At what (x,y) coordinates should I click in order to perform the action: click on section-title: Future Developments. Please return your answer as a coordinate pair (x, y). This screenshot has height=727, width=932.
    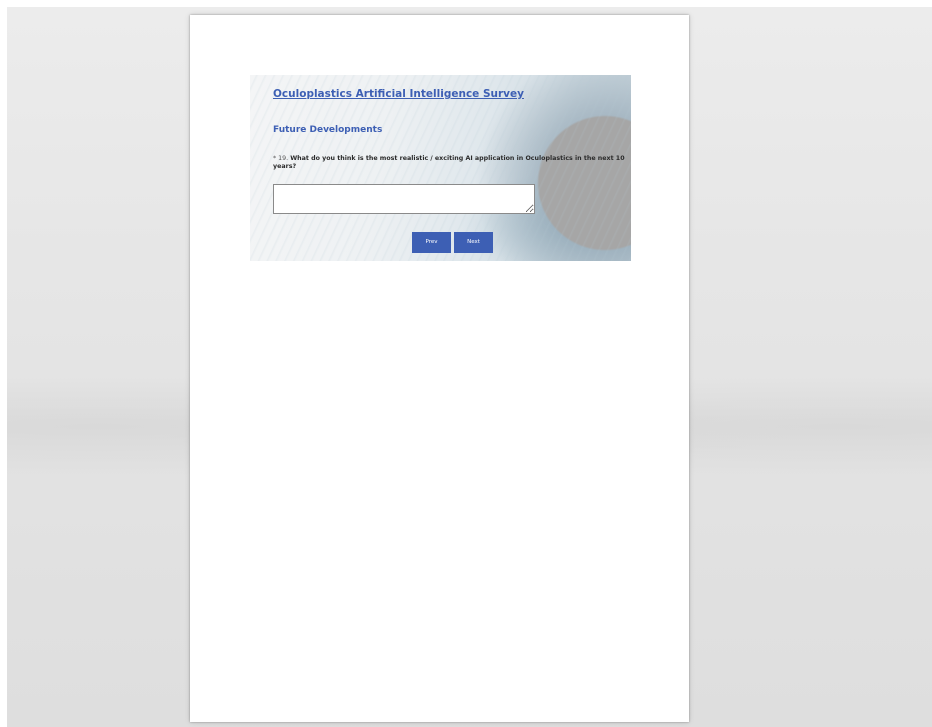
    Looking at the image, I should click on (328, 130).